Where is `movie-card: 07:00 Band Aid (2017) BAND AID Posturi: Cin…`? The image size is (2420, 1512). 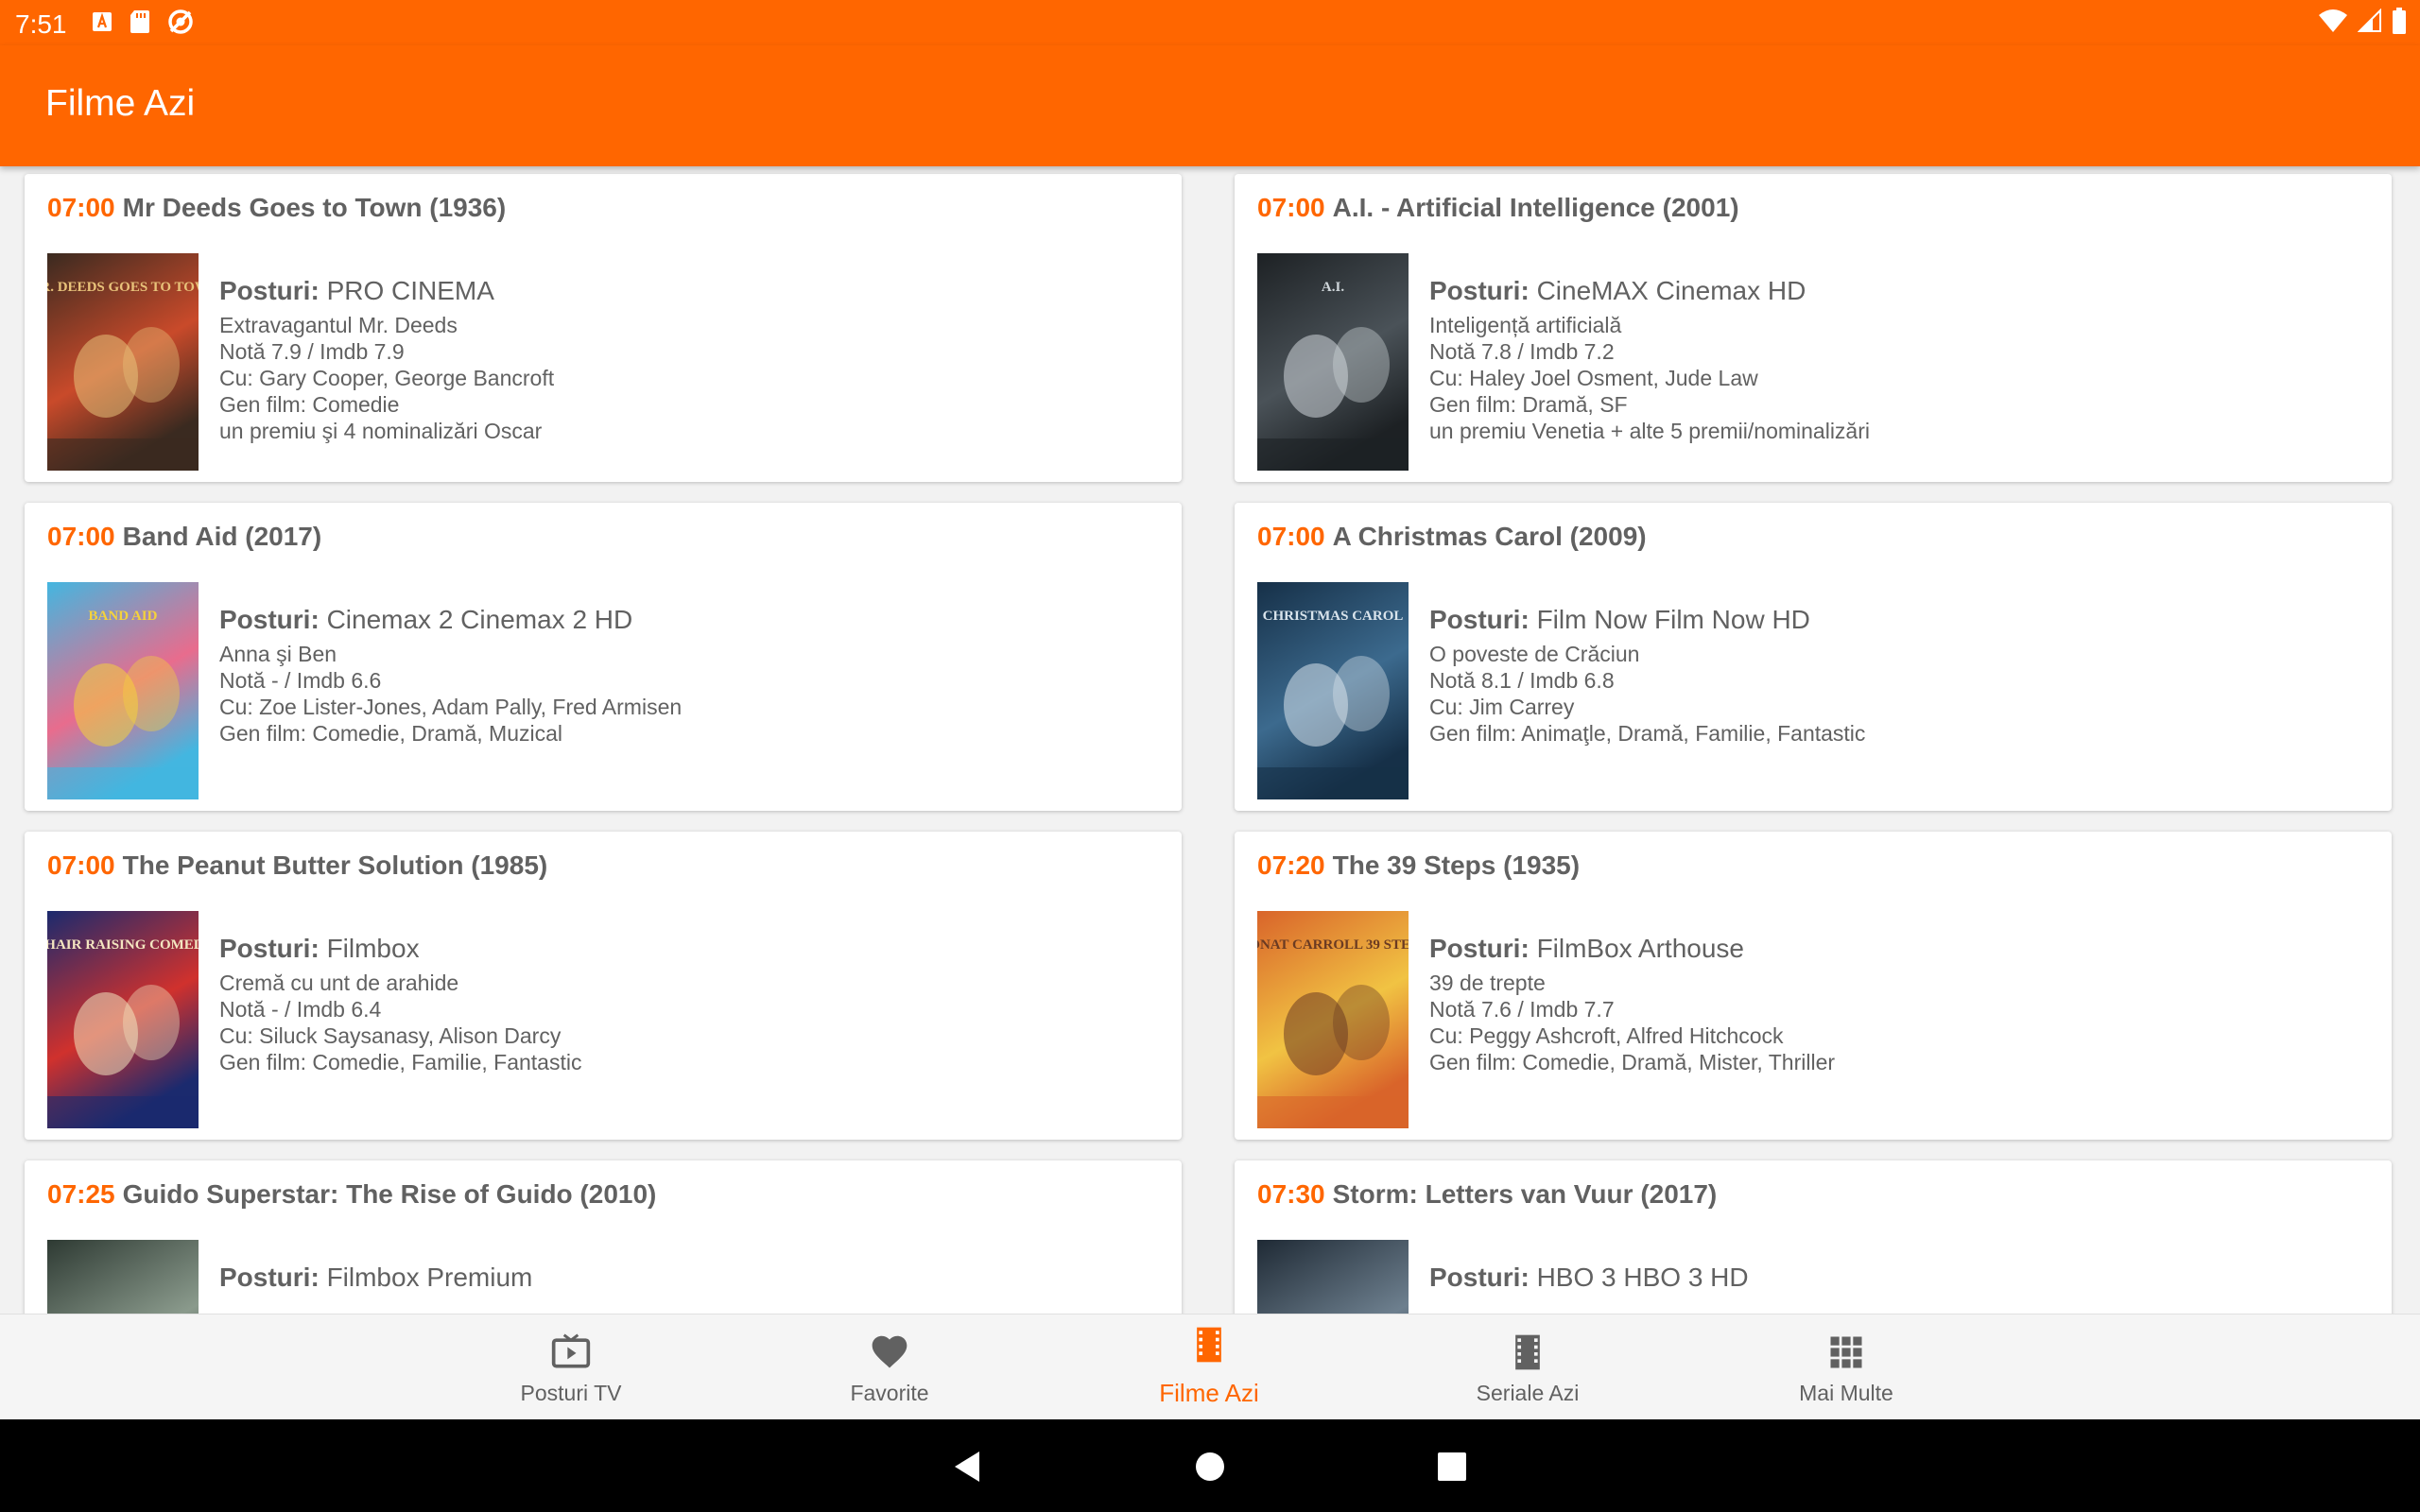
movie-card: 07:00 Band Aid (2017) BAND AID Posturi: Cin… is located at coordinates (603, 657).